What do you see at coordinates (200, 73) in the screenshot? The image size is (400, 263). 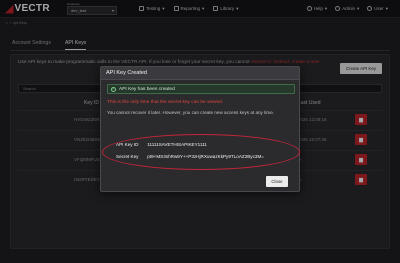 I see `dialog-title: API Key Created` at bounding box center [200, 73].